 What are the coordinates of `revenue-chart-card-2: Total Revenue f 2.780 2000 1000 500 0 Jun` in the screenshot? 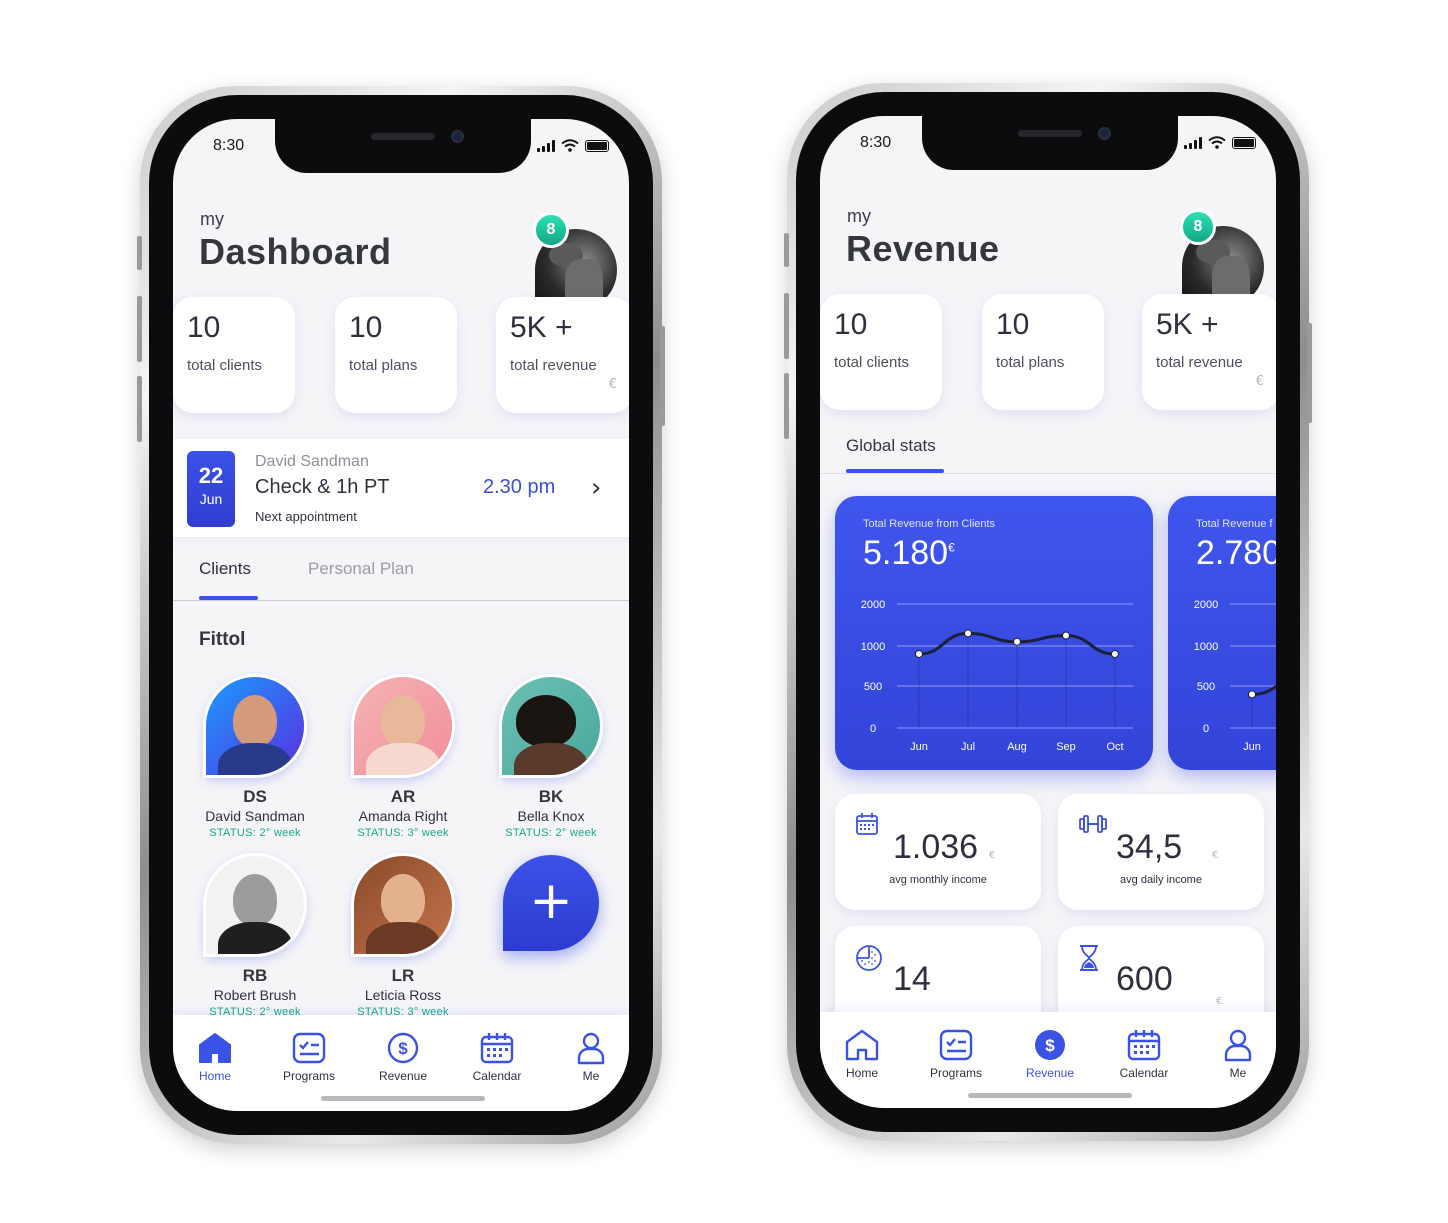 It's located at (1222, 633).